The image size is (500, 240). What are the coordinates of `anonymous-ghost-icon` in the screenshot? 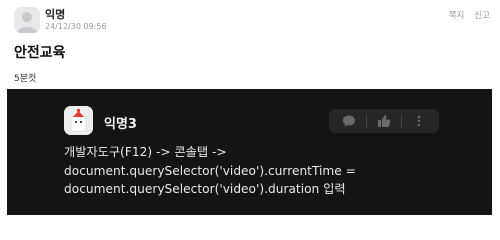 It's located at (78, 120).